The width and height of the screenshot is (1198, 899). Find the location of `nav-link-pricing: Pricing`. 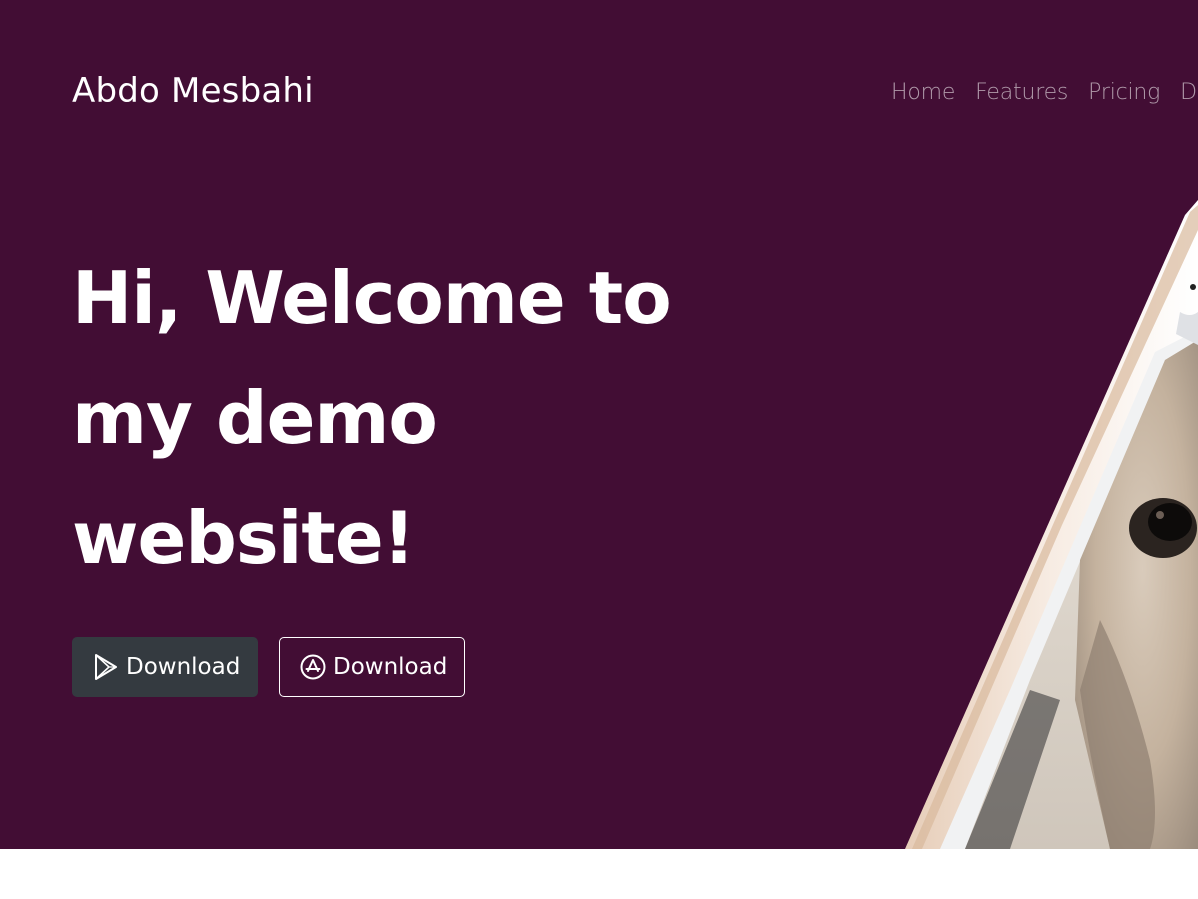

nav-link-pricing: Pricing is located at coordinates (1124, 93).